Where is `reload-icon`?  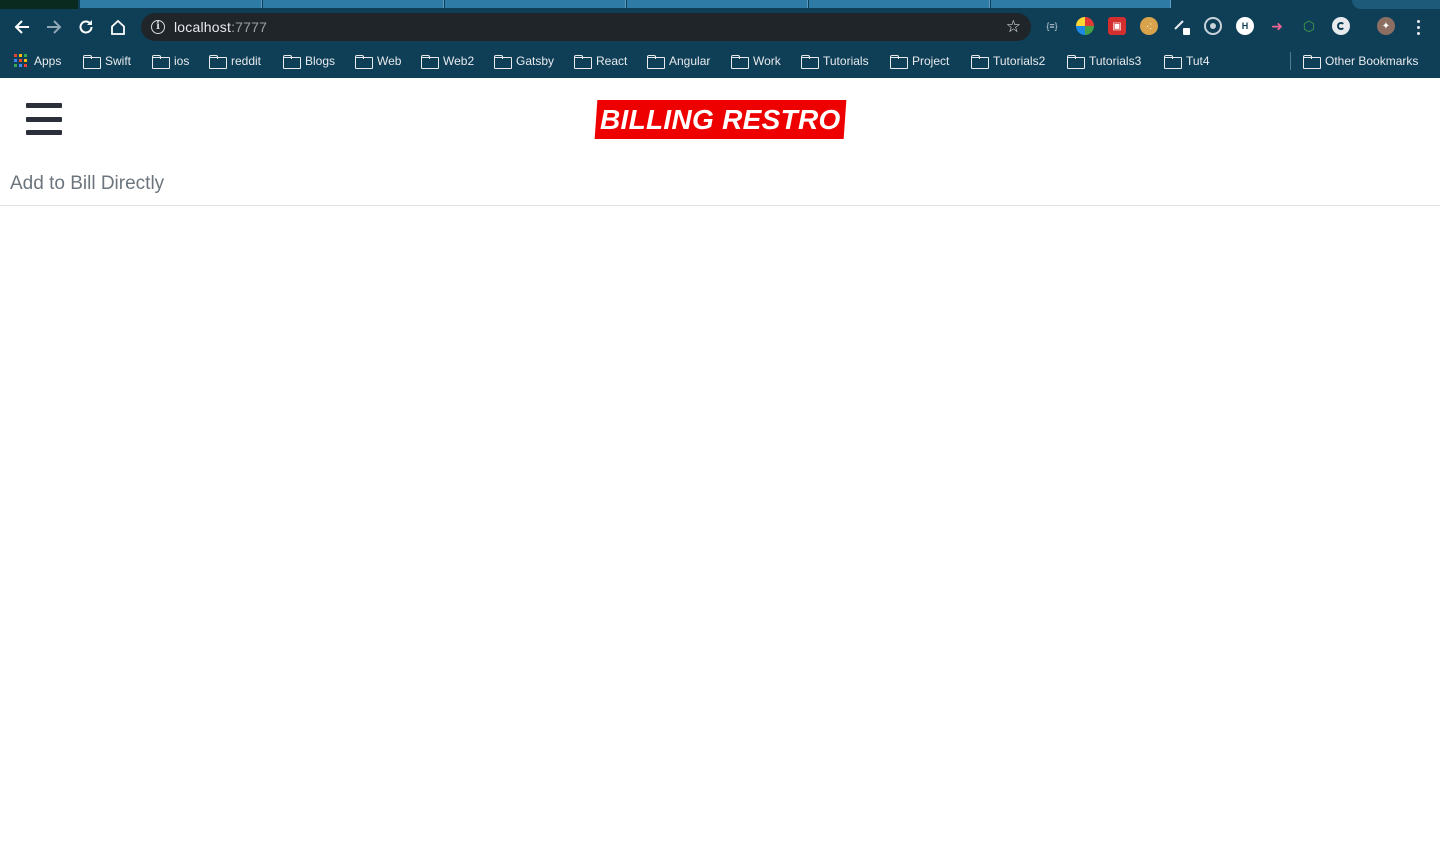 reload-icon is located at coordinates (86, 27).